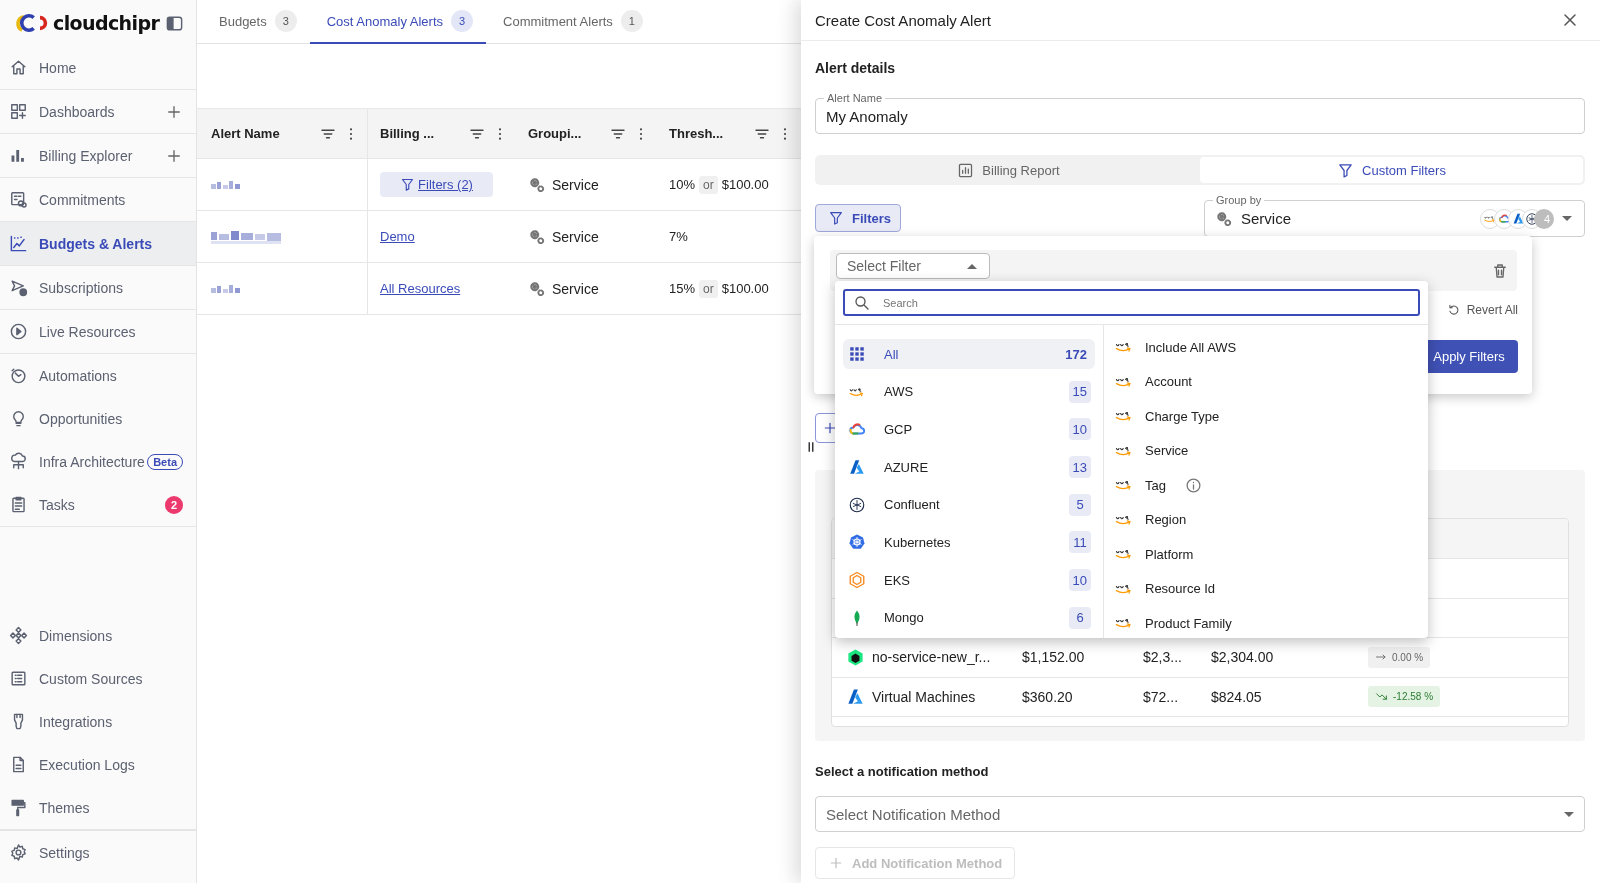  What do you see at coordinates (91, 287) in the screenshot?
I see `nav-item: Subscriptions` at bounding box center [91, 287].